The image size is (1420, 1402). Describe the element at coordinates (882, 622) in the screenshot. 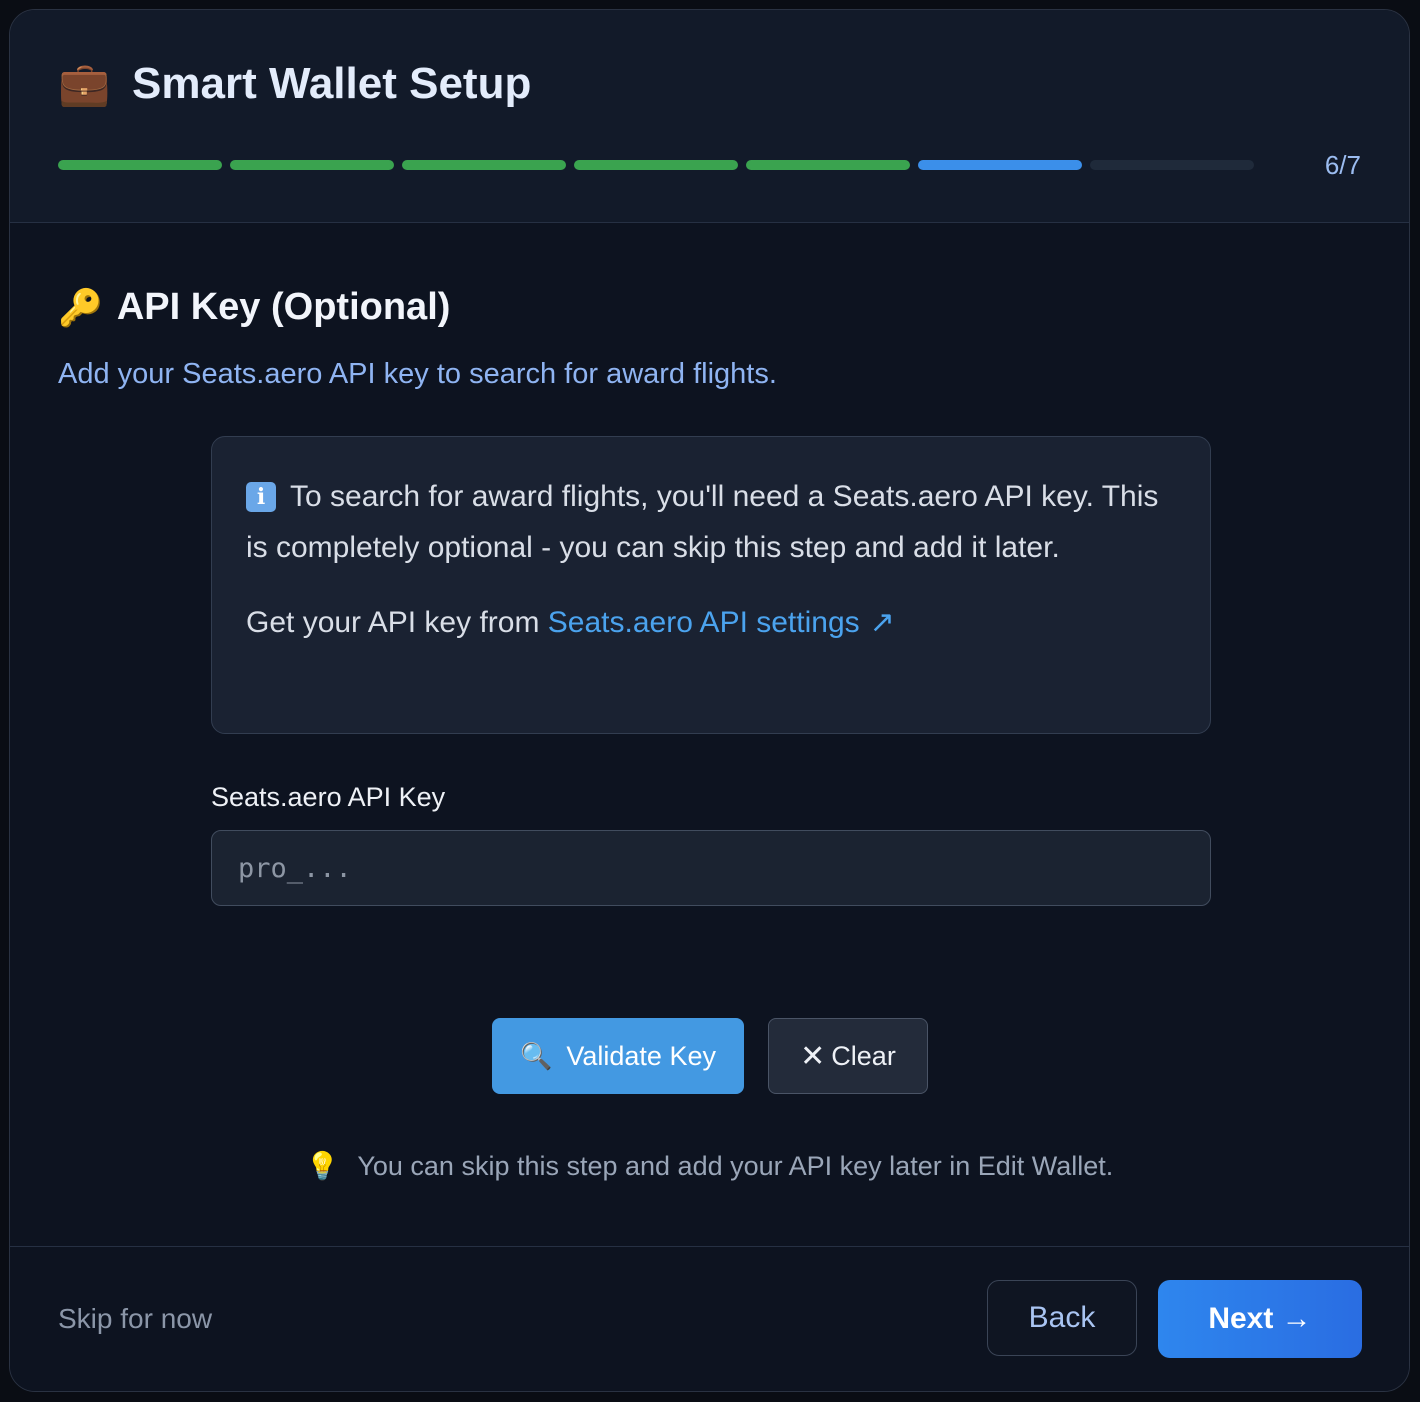

I see `external-link-icon: ↗` at that location.